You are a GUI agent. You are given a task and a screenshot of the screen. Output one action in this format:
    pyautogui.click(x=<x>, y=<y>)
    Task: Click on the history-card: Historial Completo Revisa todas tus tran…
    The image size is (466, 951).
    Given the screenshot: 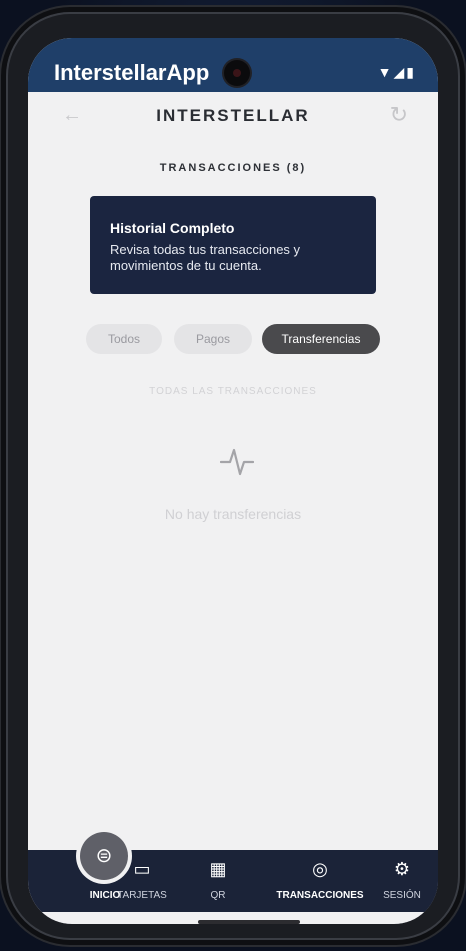 What is the action you would take?
    pyautogui.click(x=233, y=245)
    